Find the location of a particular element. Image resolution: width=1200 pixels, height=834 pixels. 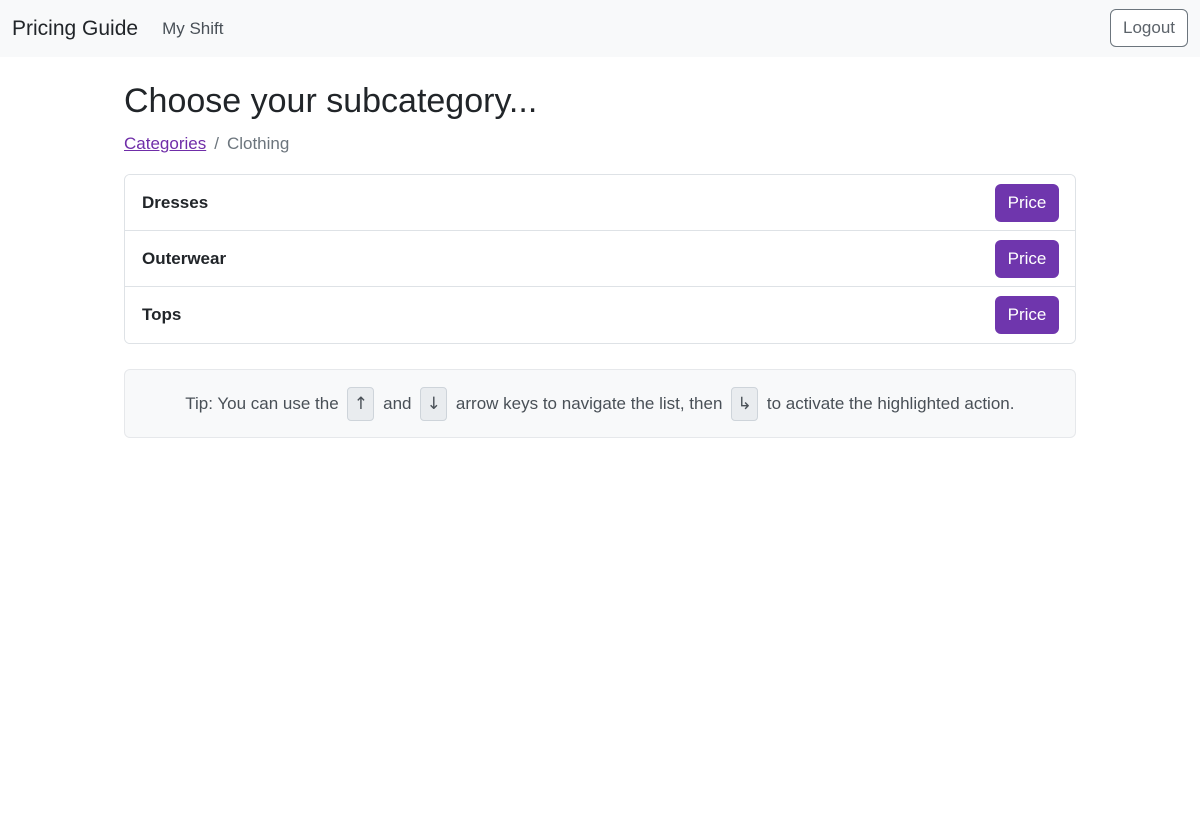

nav-link-my-shift: My Shift is located at coordinates (192, 29).